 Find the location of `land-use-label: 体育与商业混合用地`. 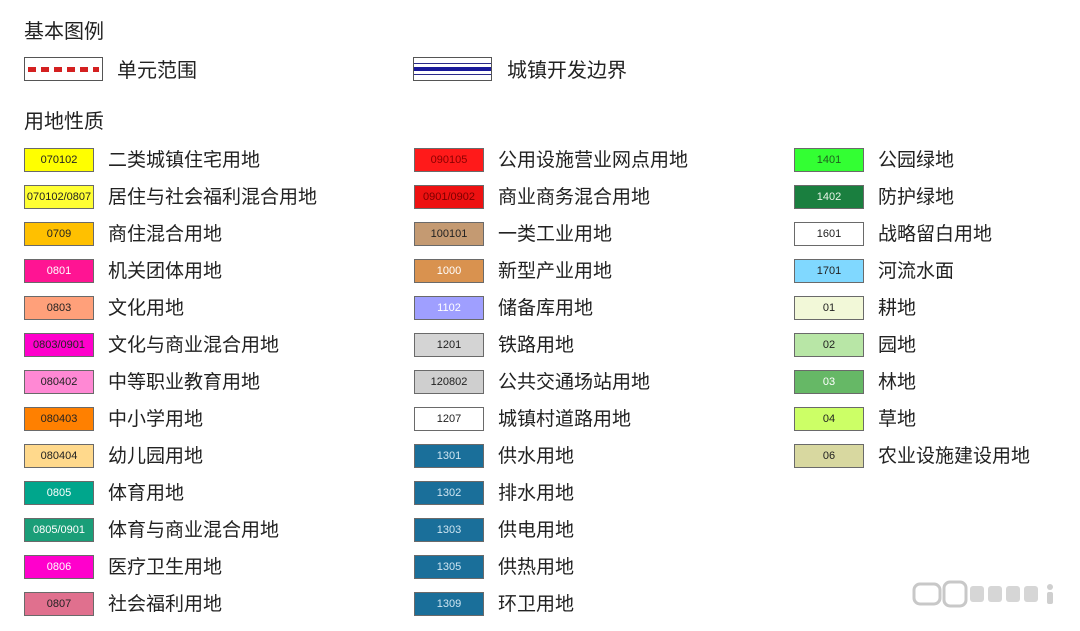

land-use-label: 体育与商业混合用地 is located at coordinates (194, 530).